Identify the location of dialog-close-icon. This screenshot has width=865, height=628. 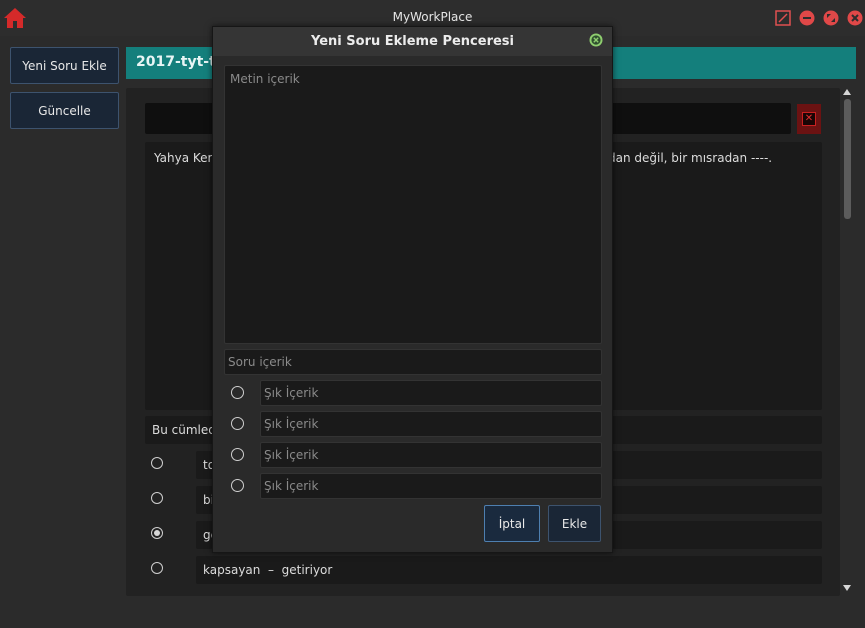
(596, 40).